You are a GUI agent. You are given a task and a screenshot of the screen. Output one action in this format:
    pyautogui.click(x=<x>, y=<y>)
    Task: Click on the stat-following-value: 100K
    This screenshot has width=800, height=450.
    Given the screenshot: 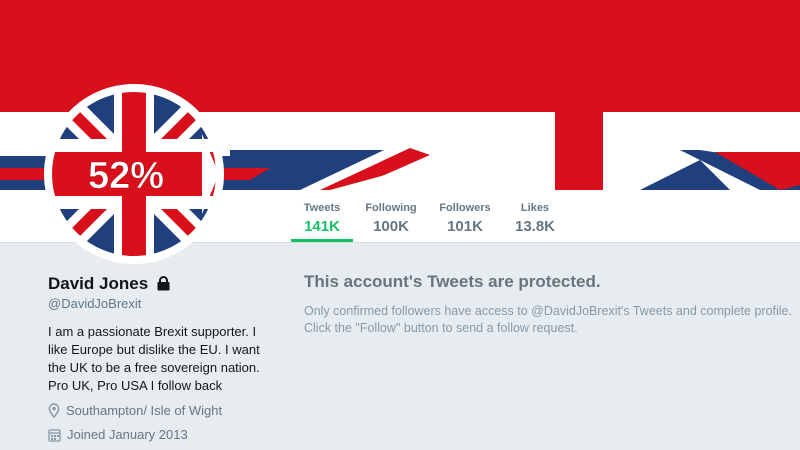 What is the action you would take?
    pyautogui.click(x=391, y=226)
    